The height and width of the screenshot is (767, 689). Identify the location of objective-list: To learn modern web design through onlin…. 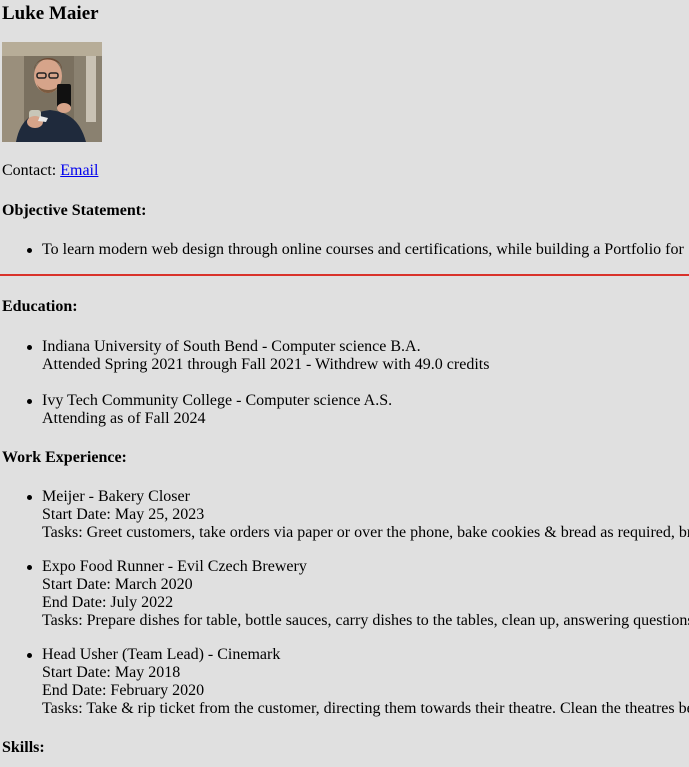
(343, 250).